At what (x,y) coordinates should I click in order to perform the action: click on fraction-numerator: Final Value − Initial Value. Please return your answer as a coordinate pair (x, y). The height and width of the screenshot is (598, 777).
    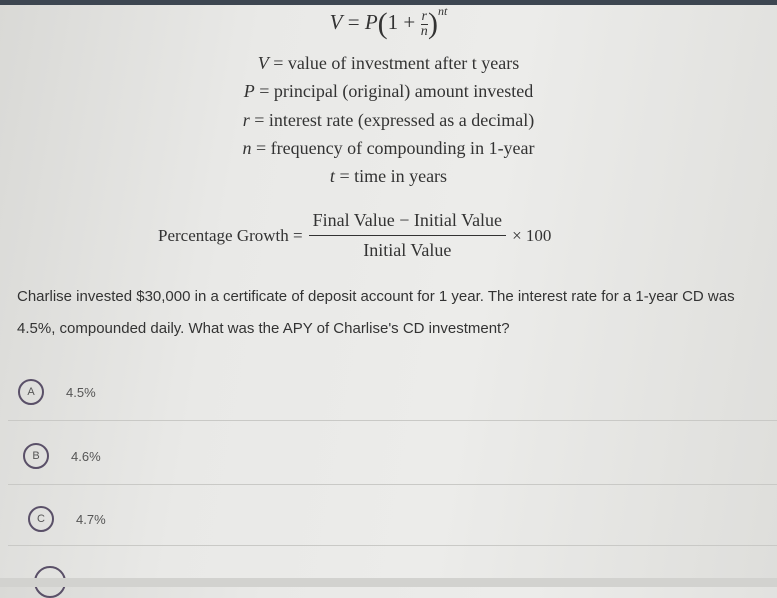
    Looking at the image, I should click on (407, 223).